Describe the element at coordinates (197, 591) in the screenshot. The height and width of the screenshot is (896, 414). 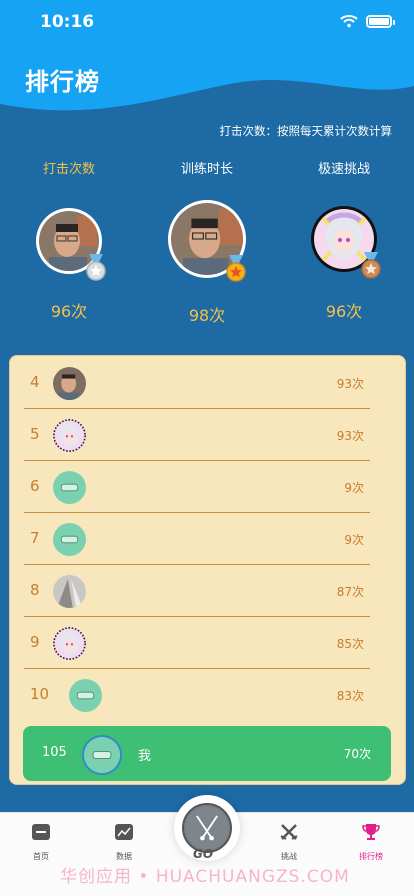
I see `ranking-row: 8 87次` at that location.